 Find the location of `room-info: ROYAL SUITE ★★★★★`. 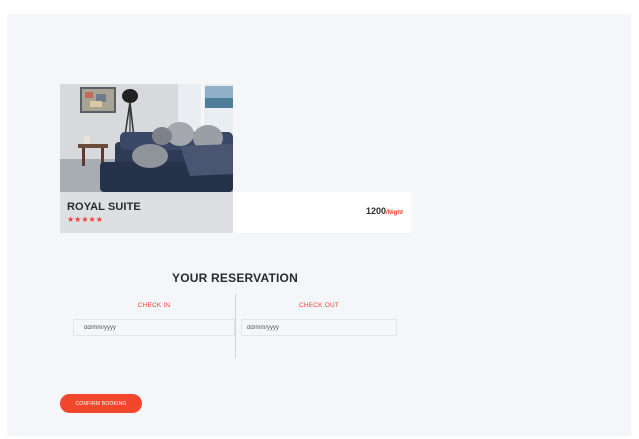

room-info: ROYAL SUITE ★★★★★ is located at coordinates (146, 212).